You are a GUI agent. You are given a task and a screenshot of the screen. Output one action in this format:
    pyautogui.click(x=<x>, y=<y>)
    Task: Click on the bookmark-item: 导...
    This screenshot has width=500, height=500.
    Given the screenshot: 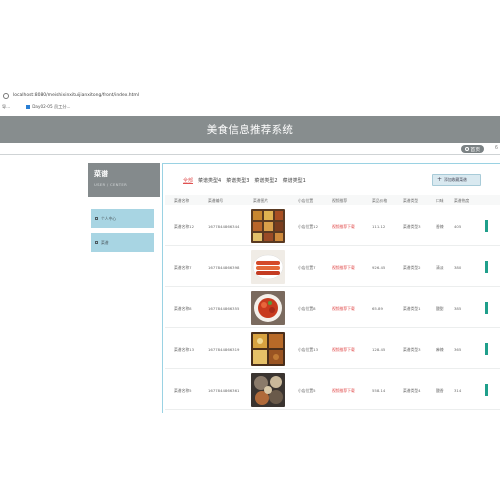 What is the action you would take?
    pyautogui.click(x=10, y=107)
    